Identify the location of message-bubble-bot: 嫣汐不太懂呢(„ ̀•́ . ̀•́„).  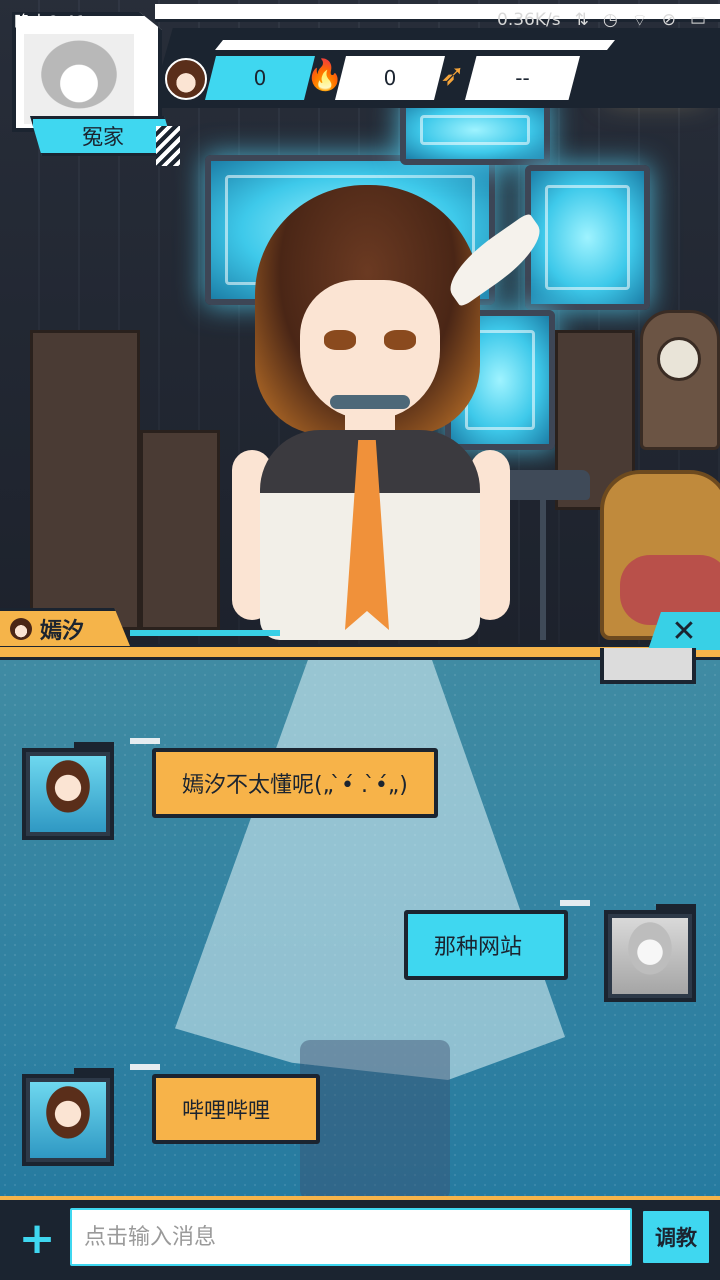
(284, 778).